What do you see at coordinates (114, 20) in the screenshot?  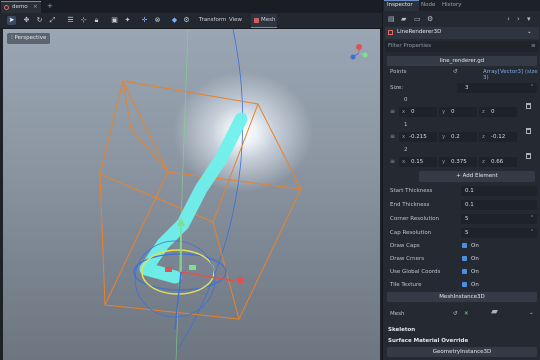 I see `group-icon: ▣` at bounding box center [114, 20].